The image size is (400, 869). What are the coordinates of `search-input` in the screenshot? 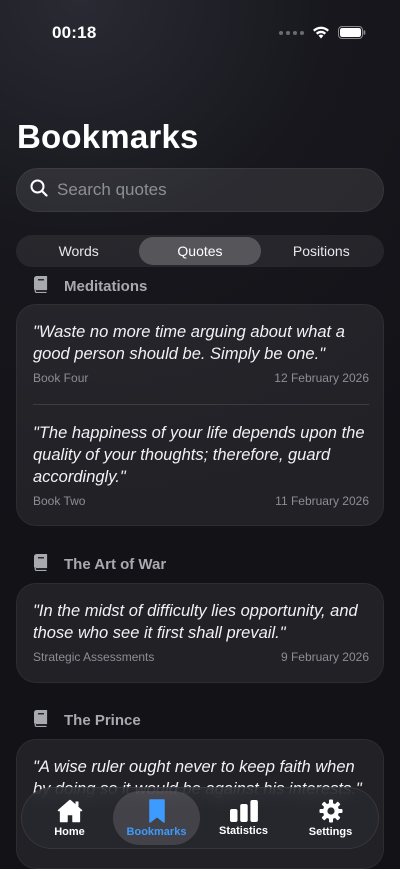 It's located at (207, 190).